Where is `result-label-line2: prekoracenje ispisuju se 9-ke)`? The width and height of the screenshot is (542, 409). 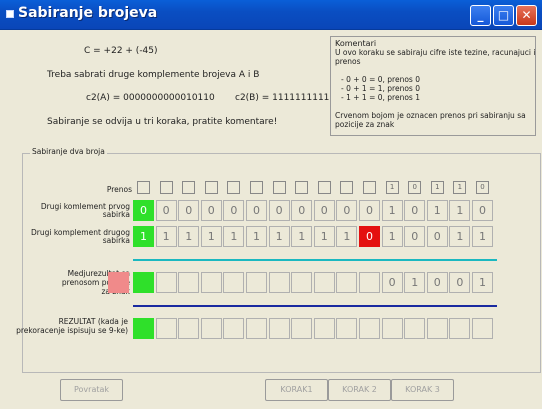
result-label-line2: prekoracenje ispisuju se 9-ke) is located at coordinates (72, 330).